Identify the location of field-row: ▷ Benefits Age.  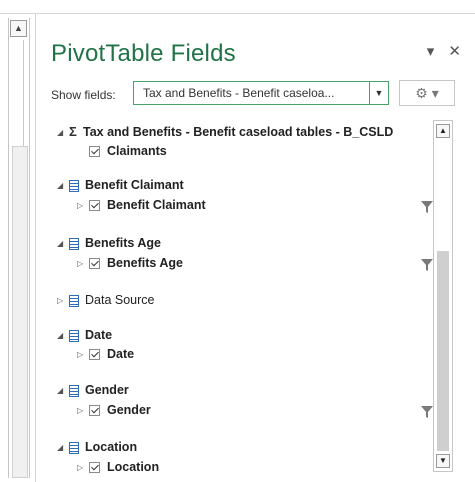
(255, 265).